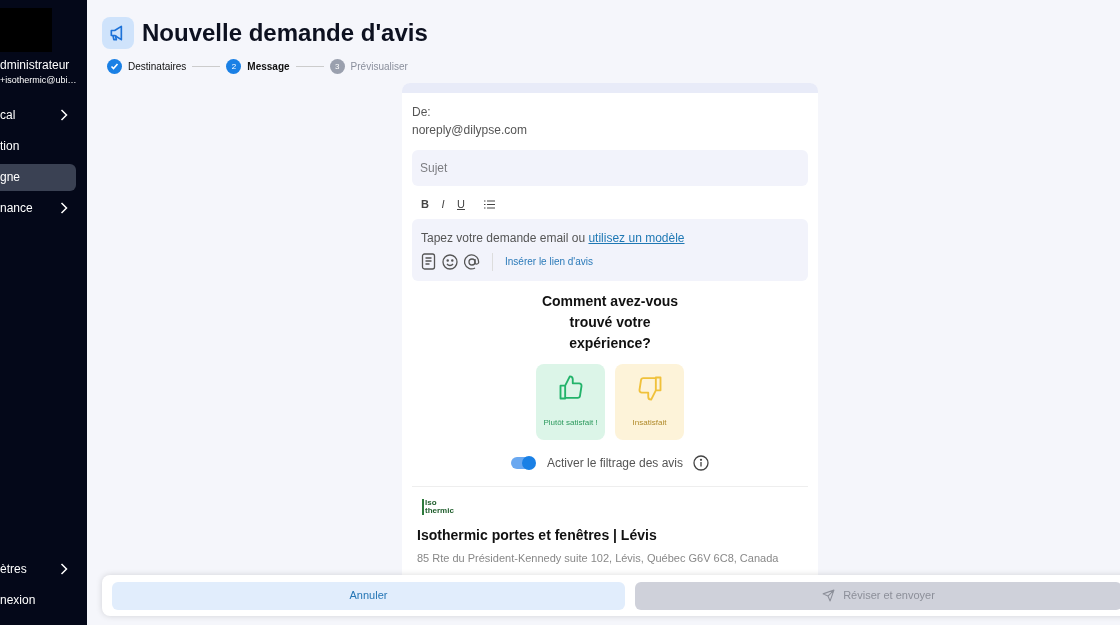  I want to click on subject-field: Sujet, so click(610, 168).